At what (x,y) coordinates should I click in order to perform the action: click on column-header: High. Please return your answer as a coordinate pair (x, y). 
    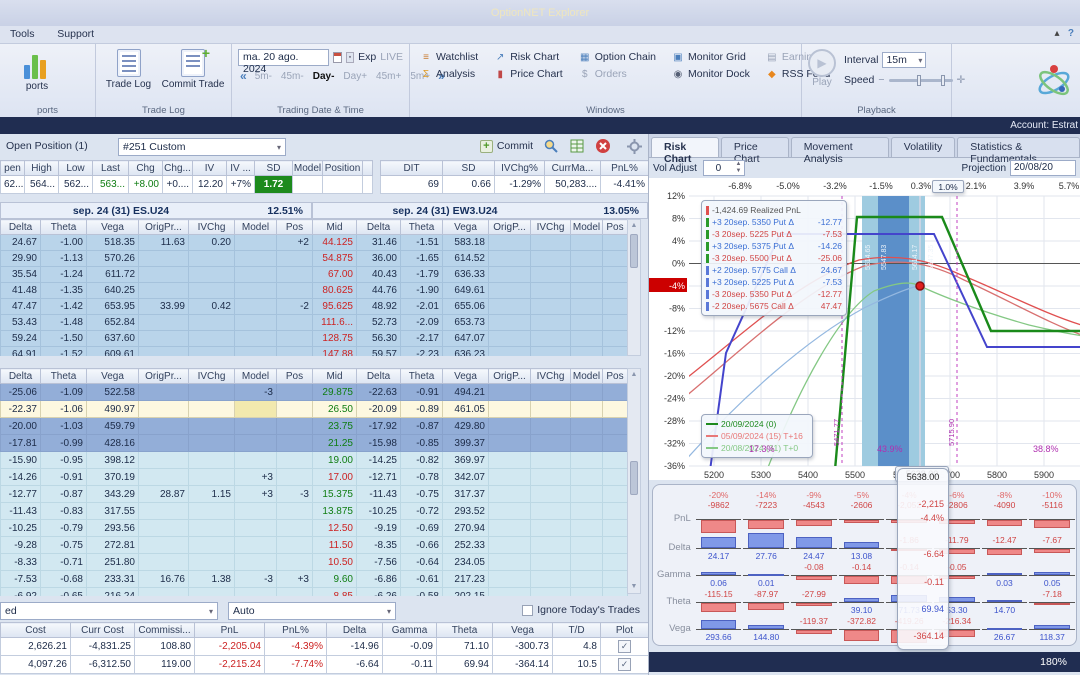
    Looking at the image, I should click on (41, 168).